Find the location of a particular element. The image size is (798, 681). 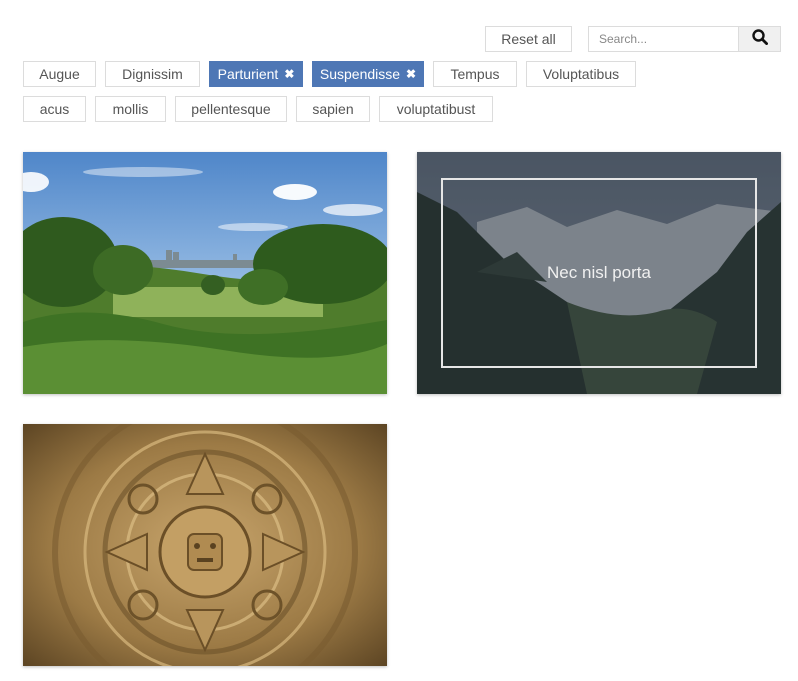

search-icon is located at coordinates (759, 39).